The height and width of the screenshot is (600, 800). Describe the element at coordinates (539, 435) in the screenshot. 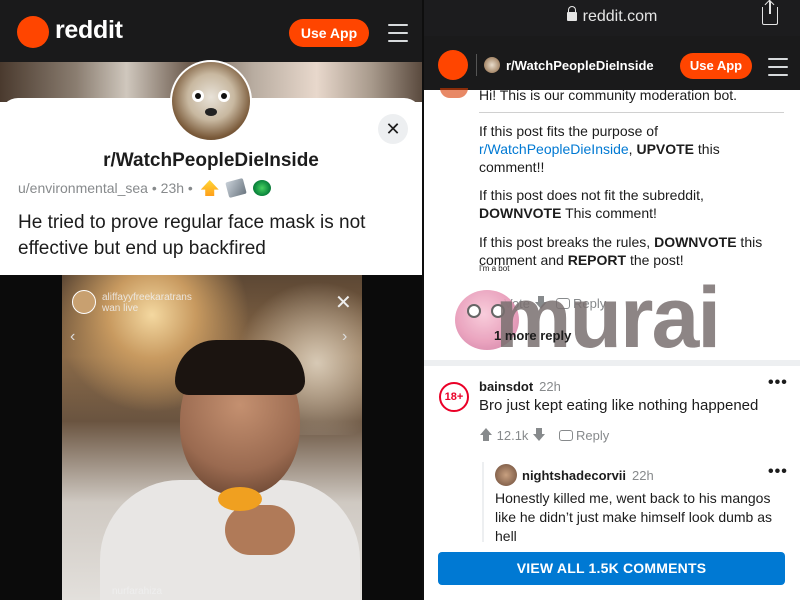

I see `downvote-icon` at that location.